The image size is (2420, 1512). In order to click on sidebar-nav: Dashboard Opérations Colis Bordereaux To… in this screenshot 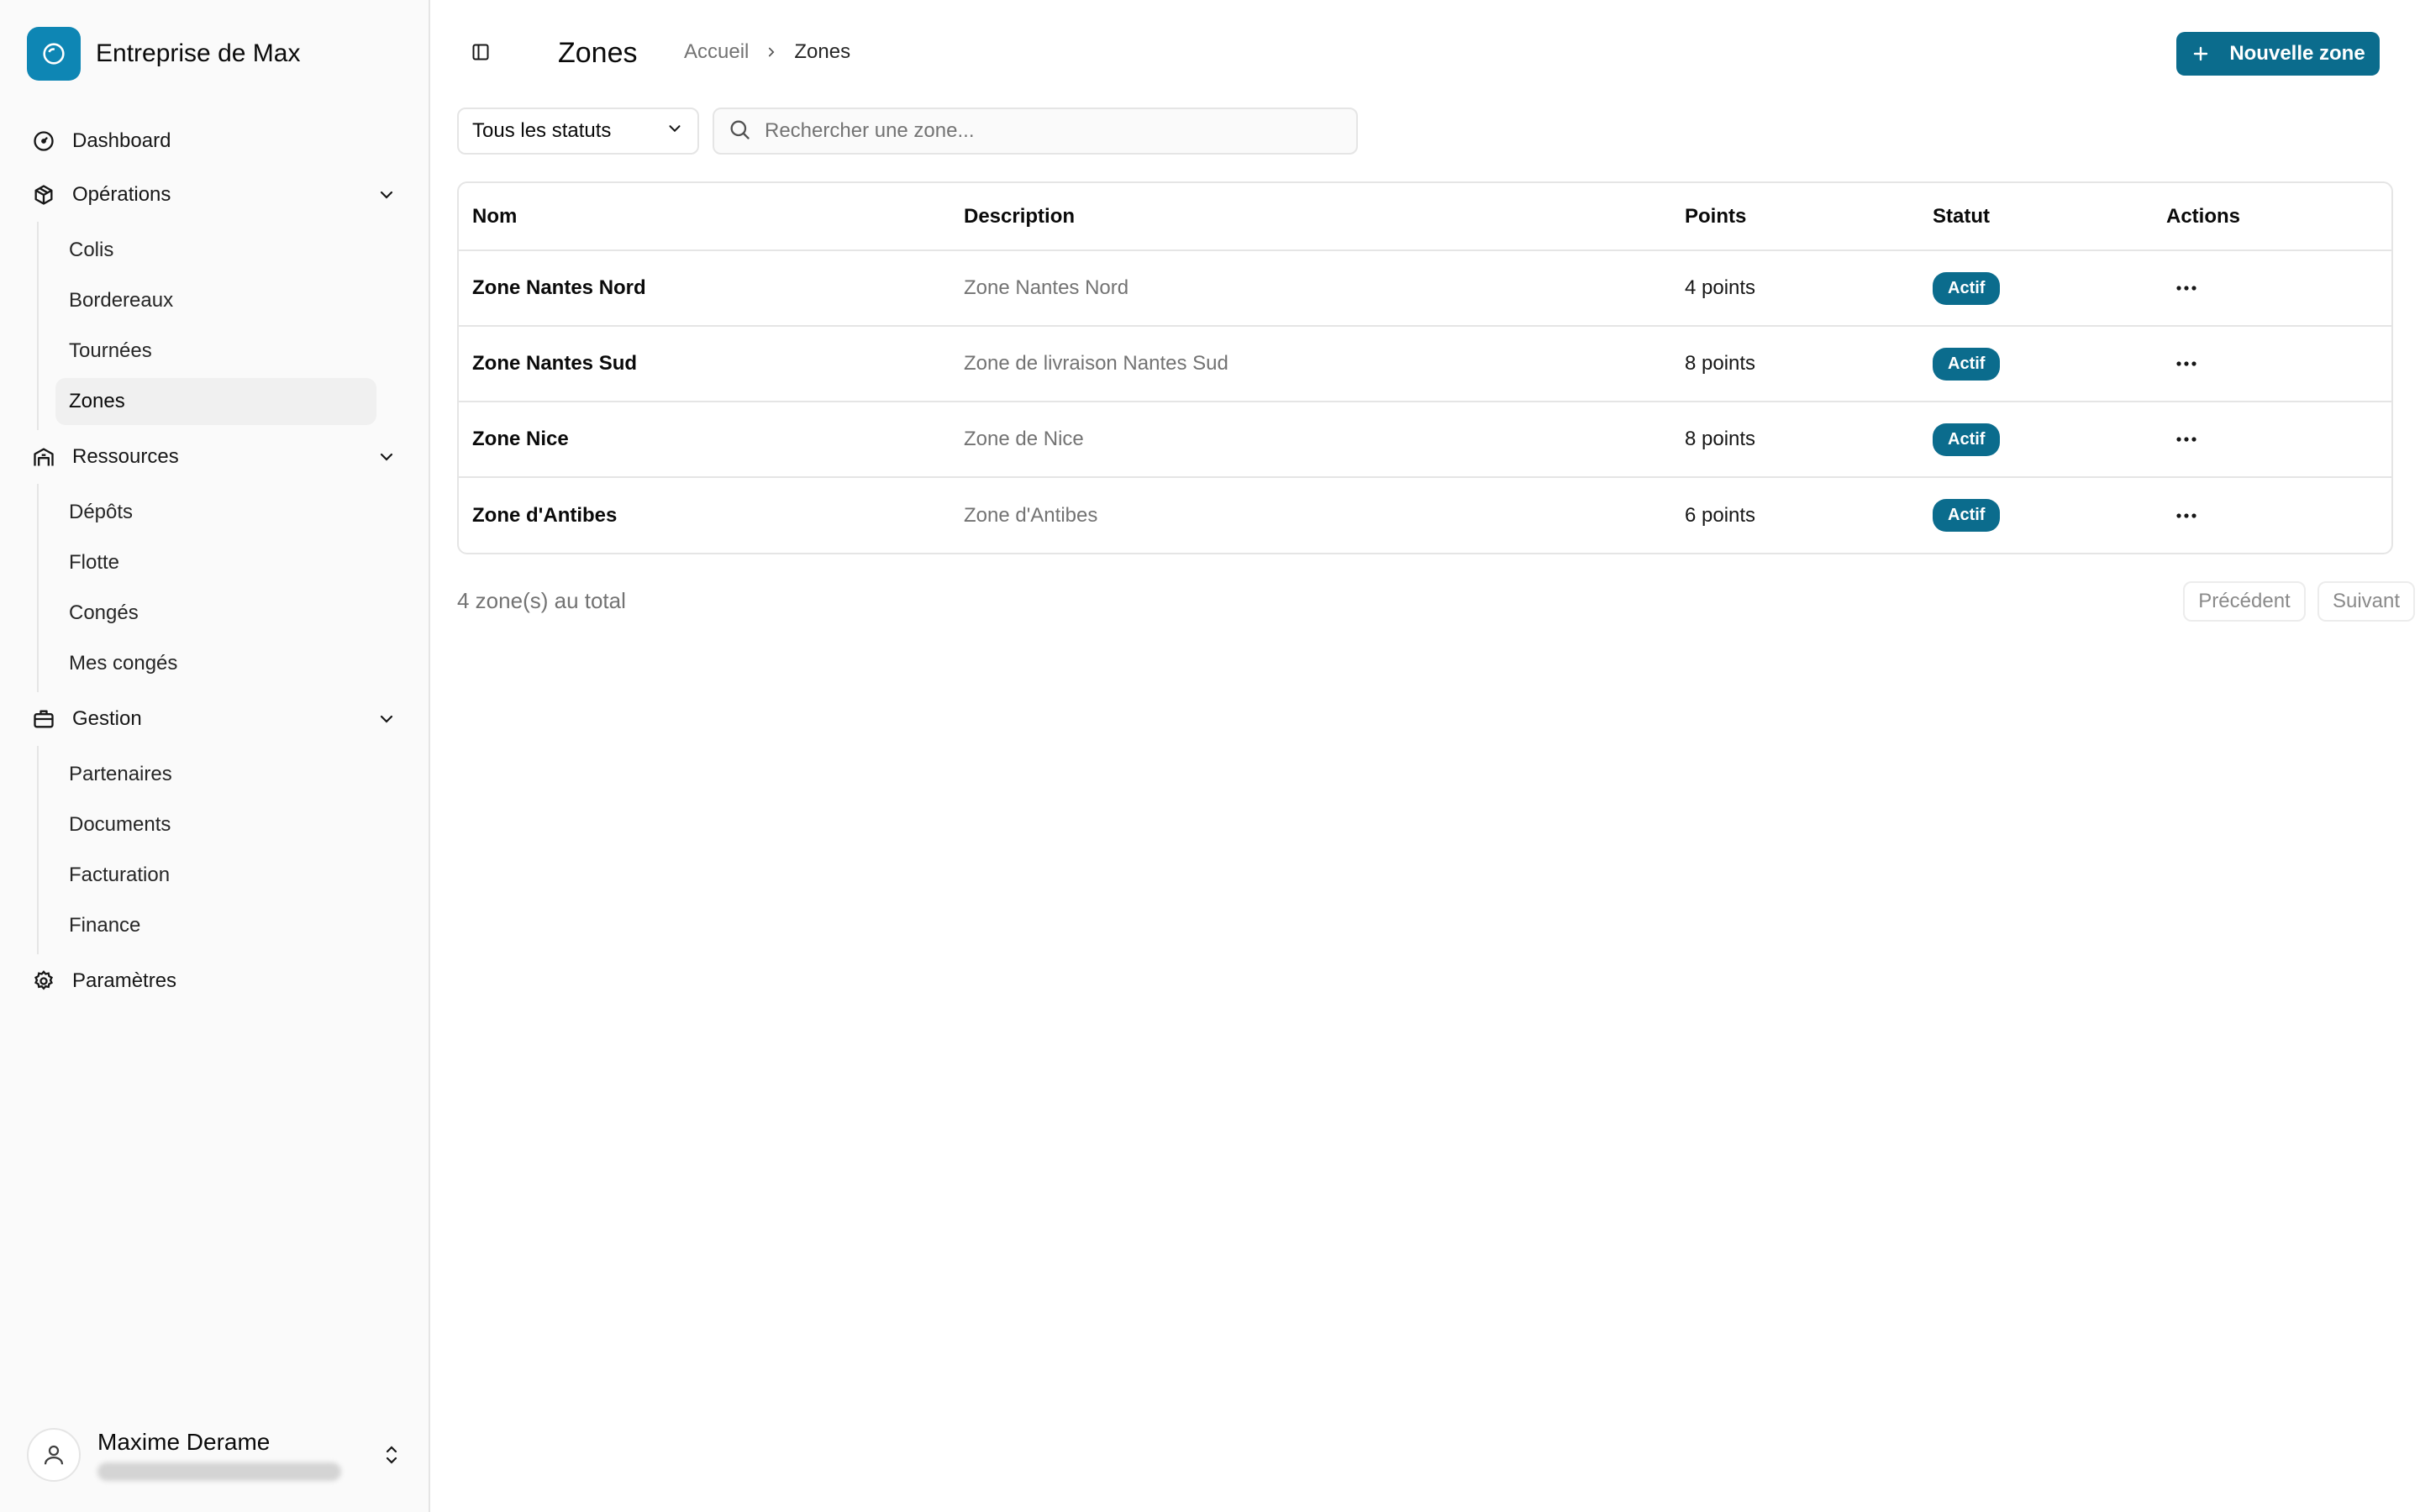, I will do `click(215, 561)`.